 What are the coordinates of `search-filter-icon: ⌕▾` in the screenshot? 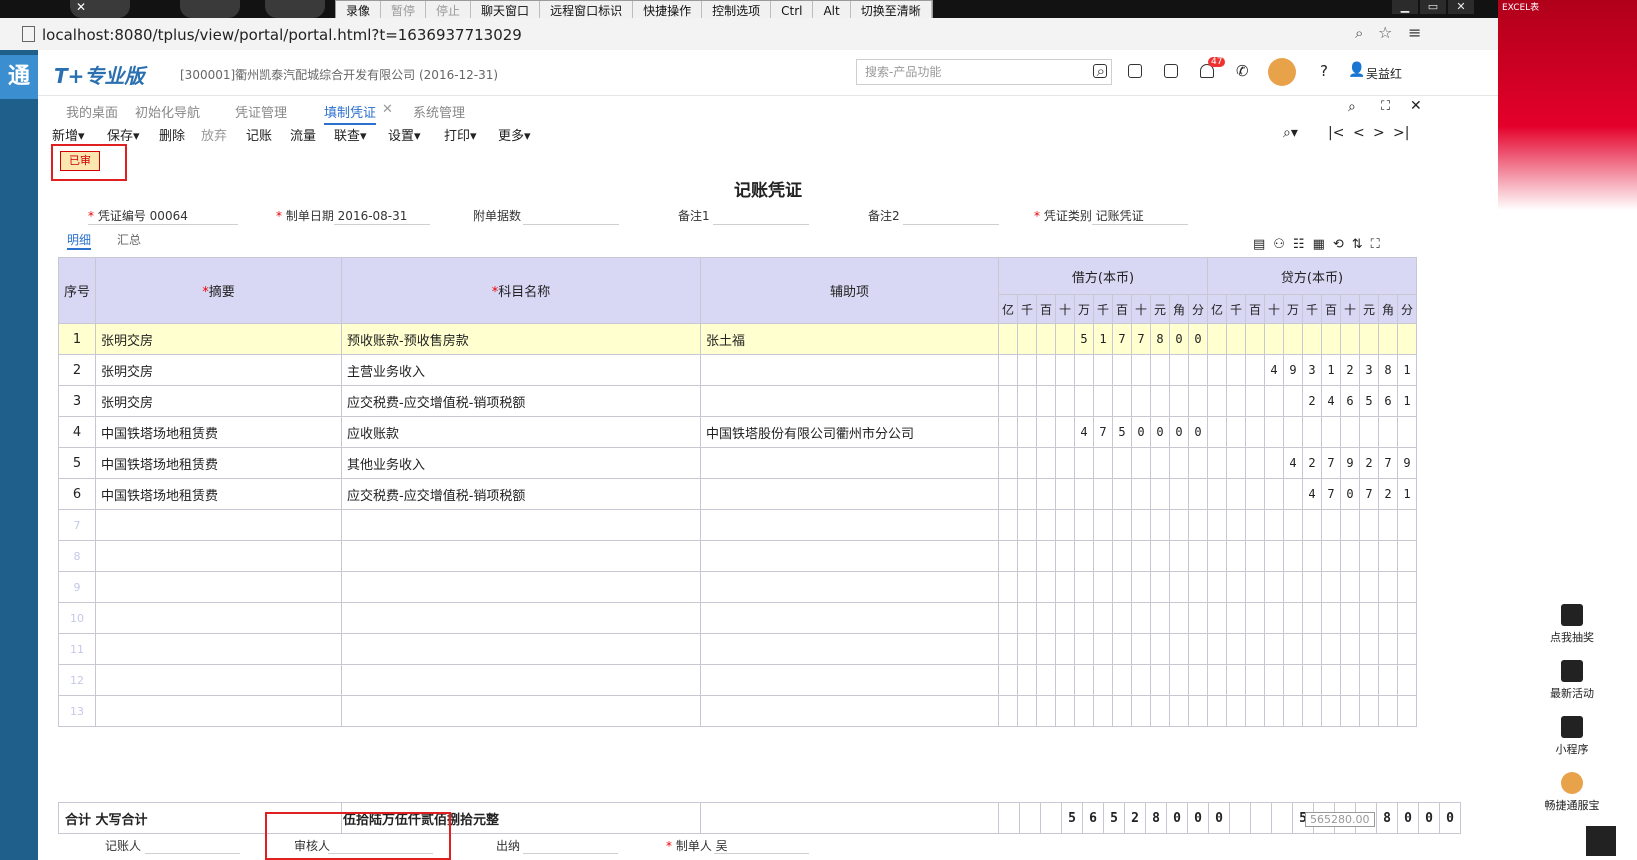 It's located at (1290, 133).